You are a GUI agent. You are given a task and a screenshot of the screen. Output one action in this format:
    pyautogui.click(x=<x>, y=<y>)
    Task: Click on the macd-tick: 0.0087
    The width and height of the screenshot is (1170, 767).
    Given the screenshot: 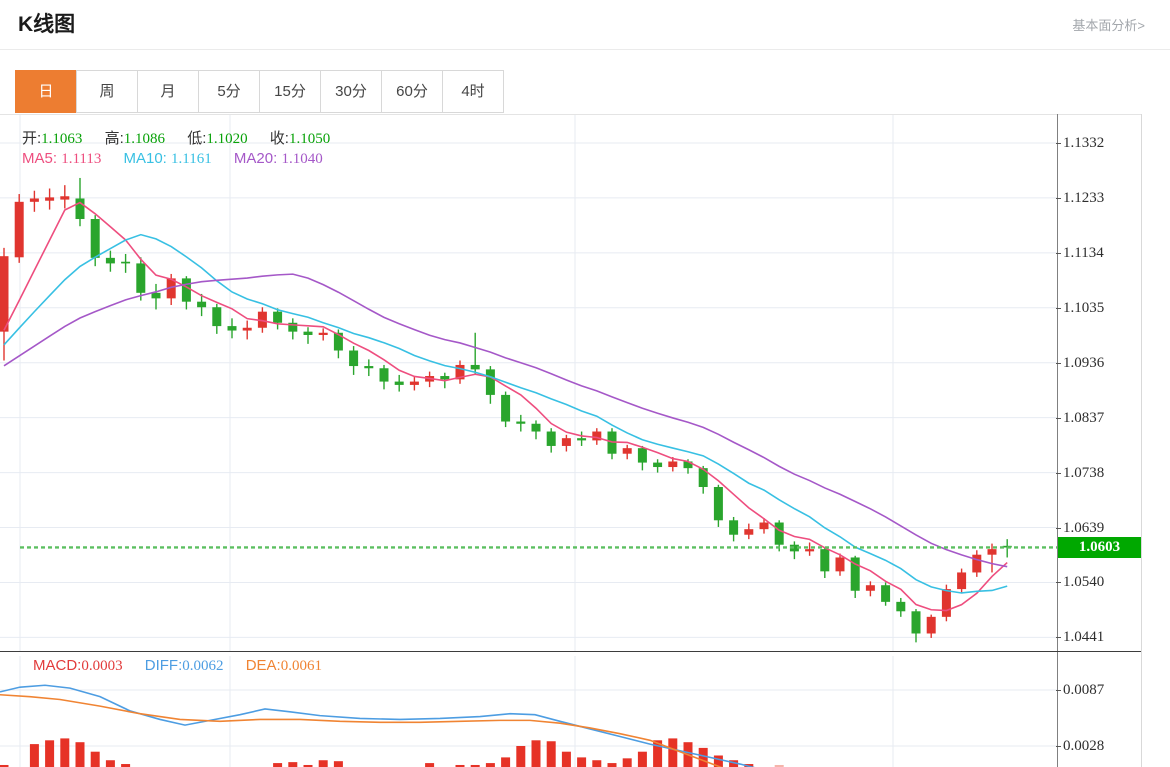 What is the action you would take?
    pyautogui.click(x=1080, y=690)
    